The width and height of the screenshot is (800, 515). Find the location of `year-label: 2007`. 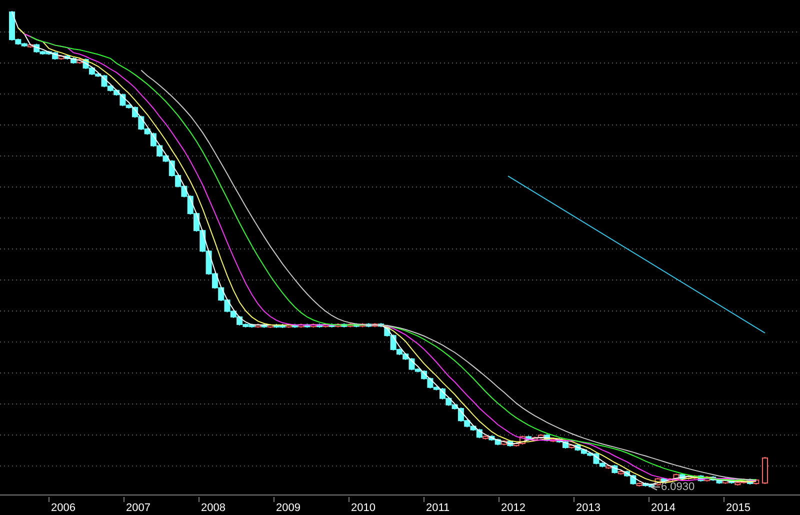

year-label: 2007 is located at coordinates (138, 508).